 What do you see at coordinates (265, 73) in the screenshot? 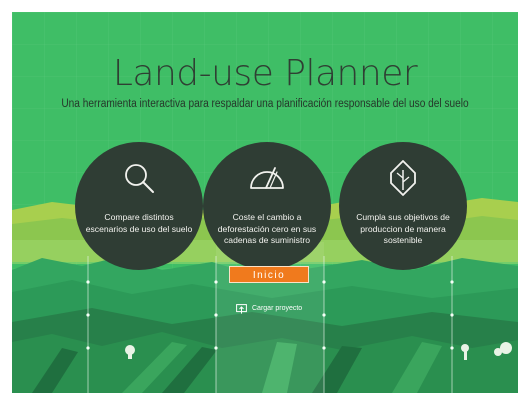
I see `app-title: Land-use Planner` at bounding box center [265, 73].